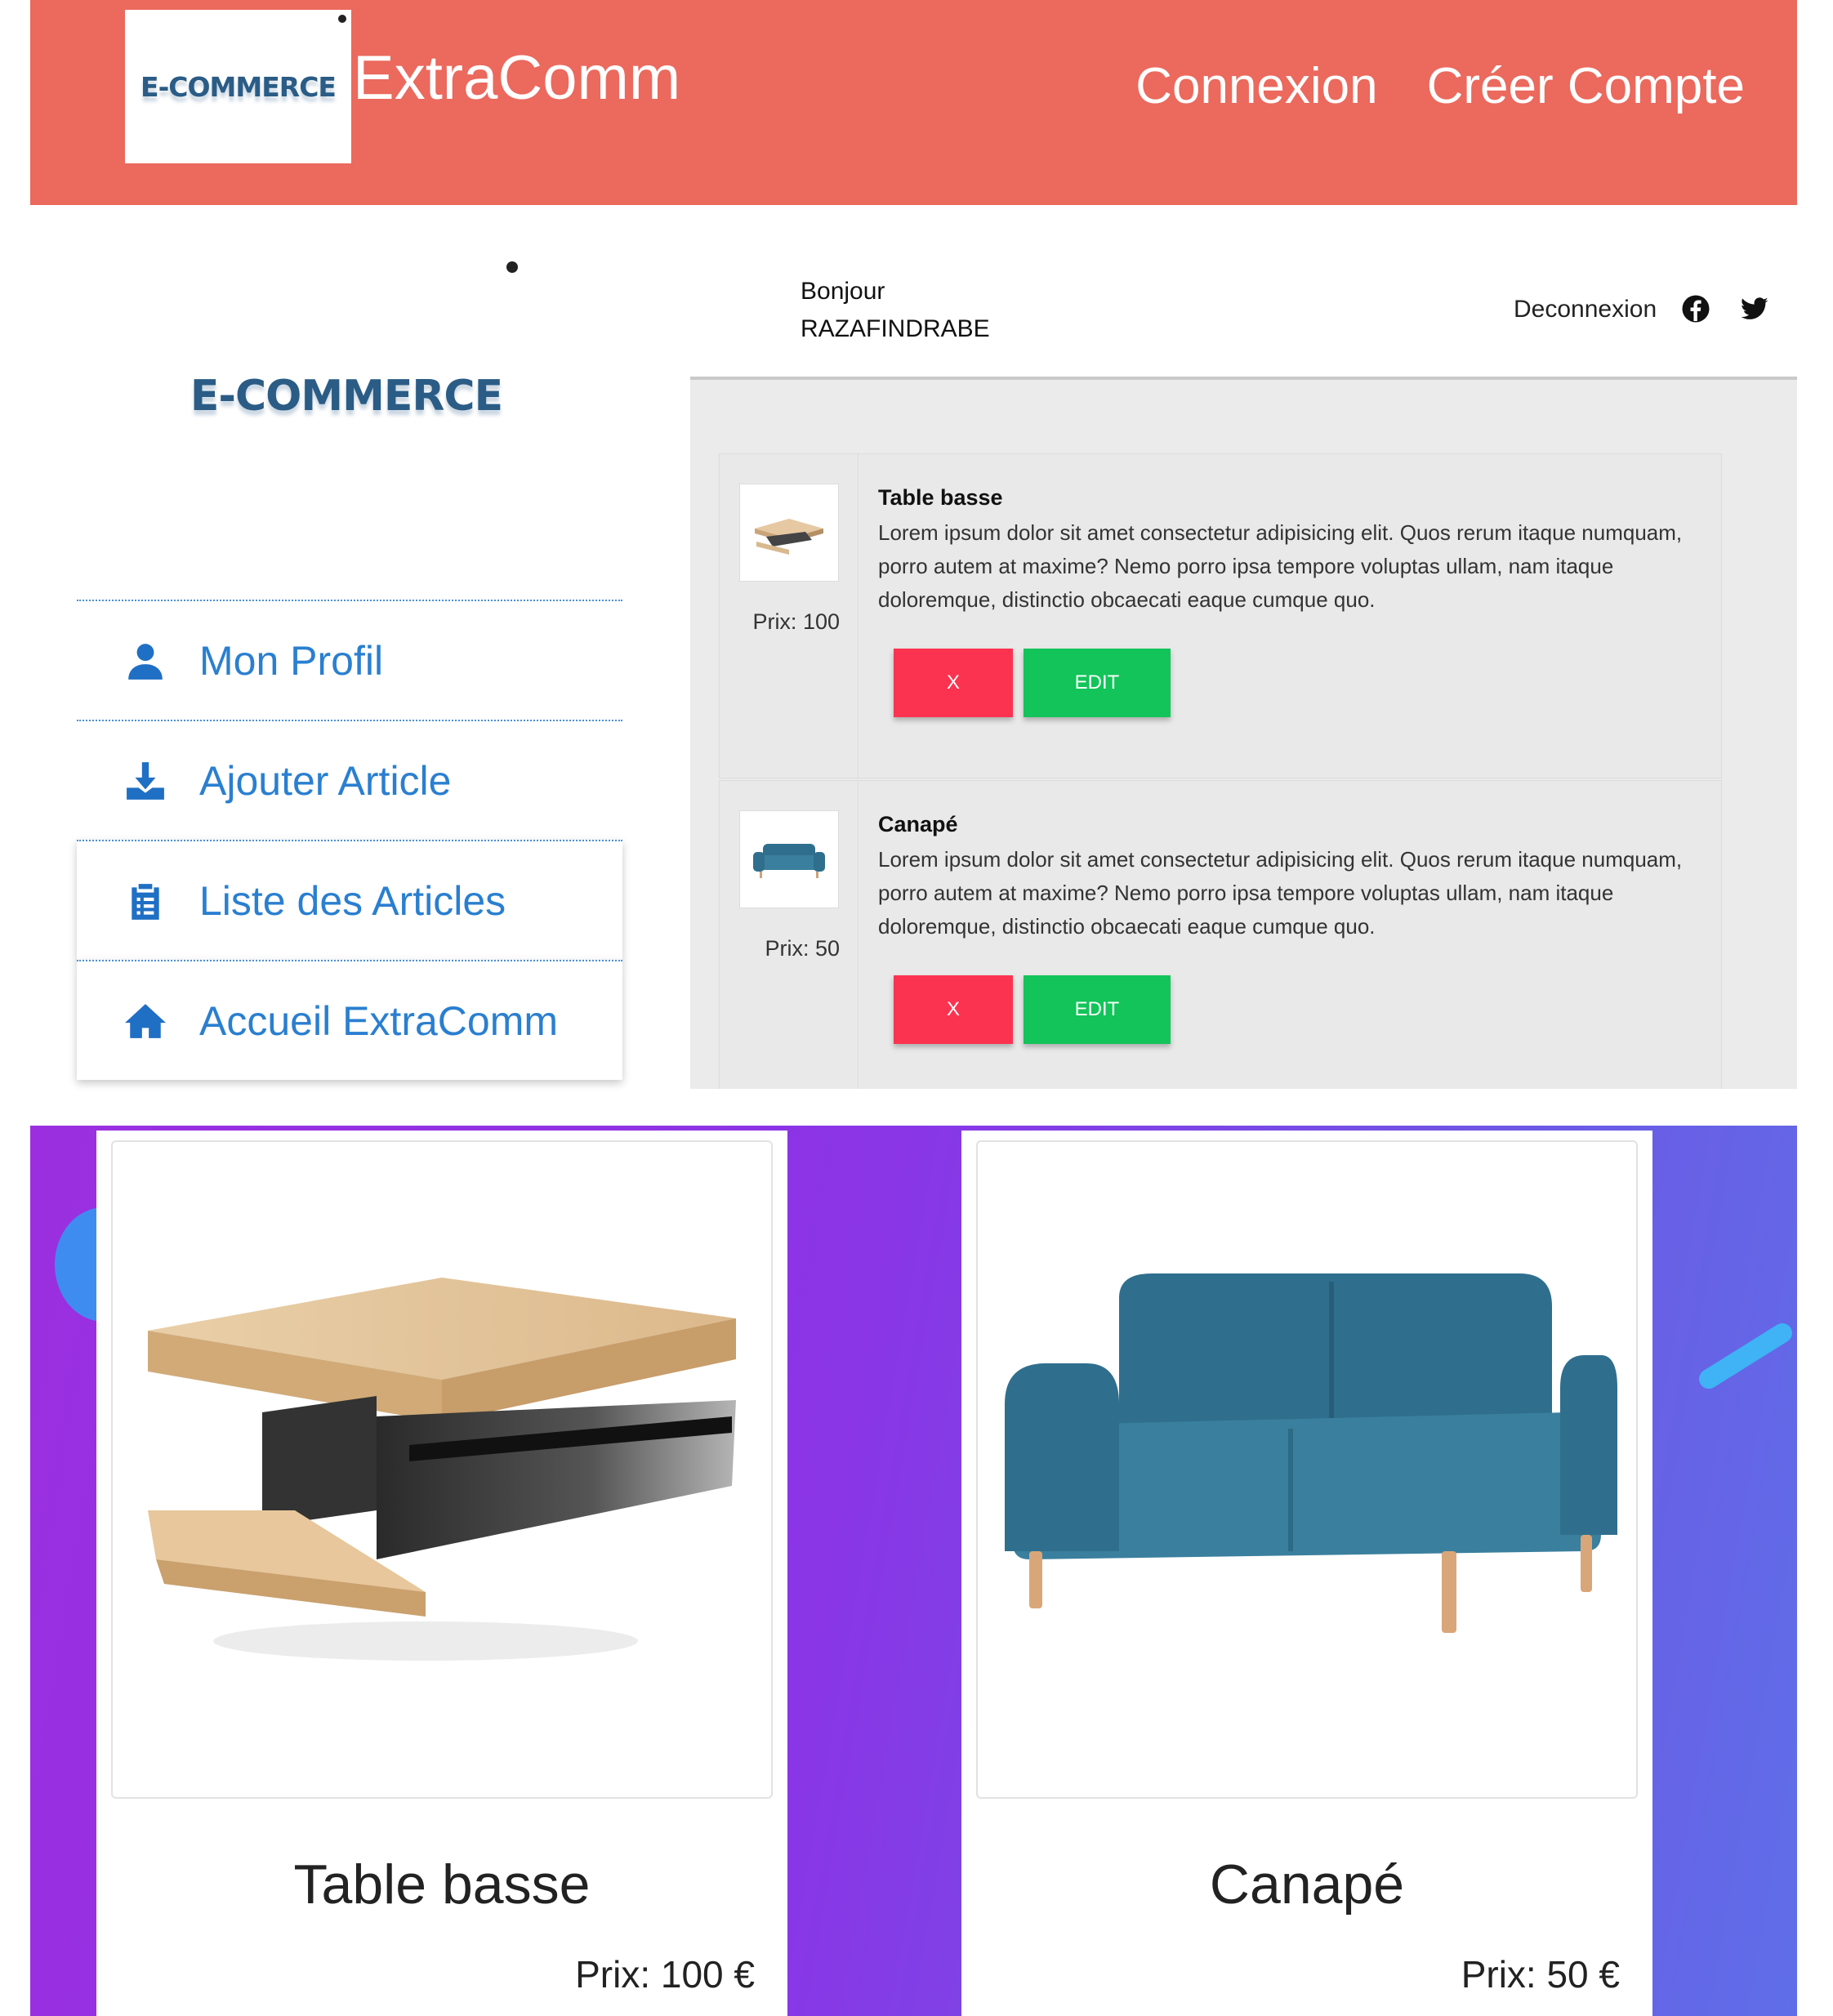 This screenshot has width=1833, height=2016. I want to click on sidebar-item-home: Accueil ExtraComm, so click(349, 1020).